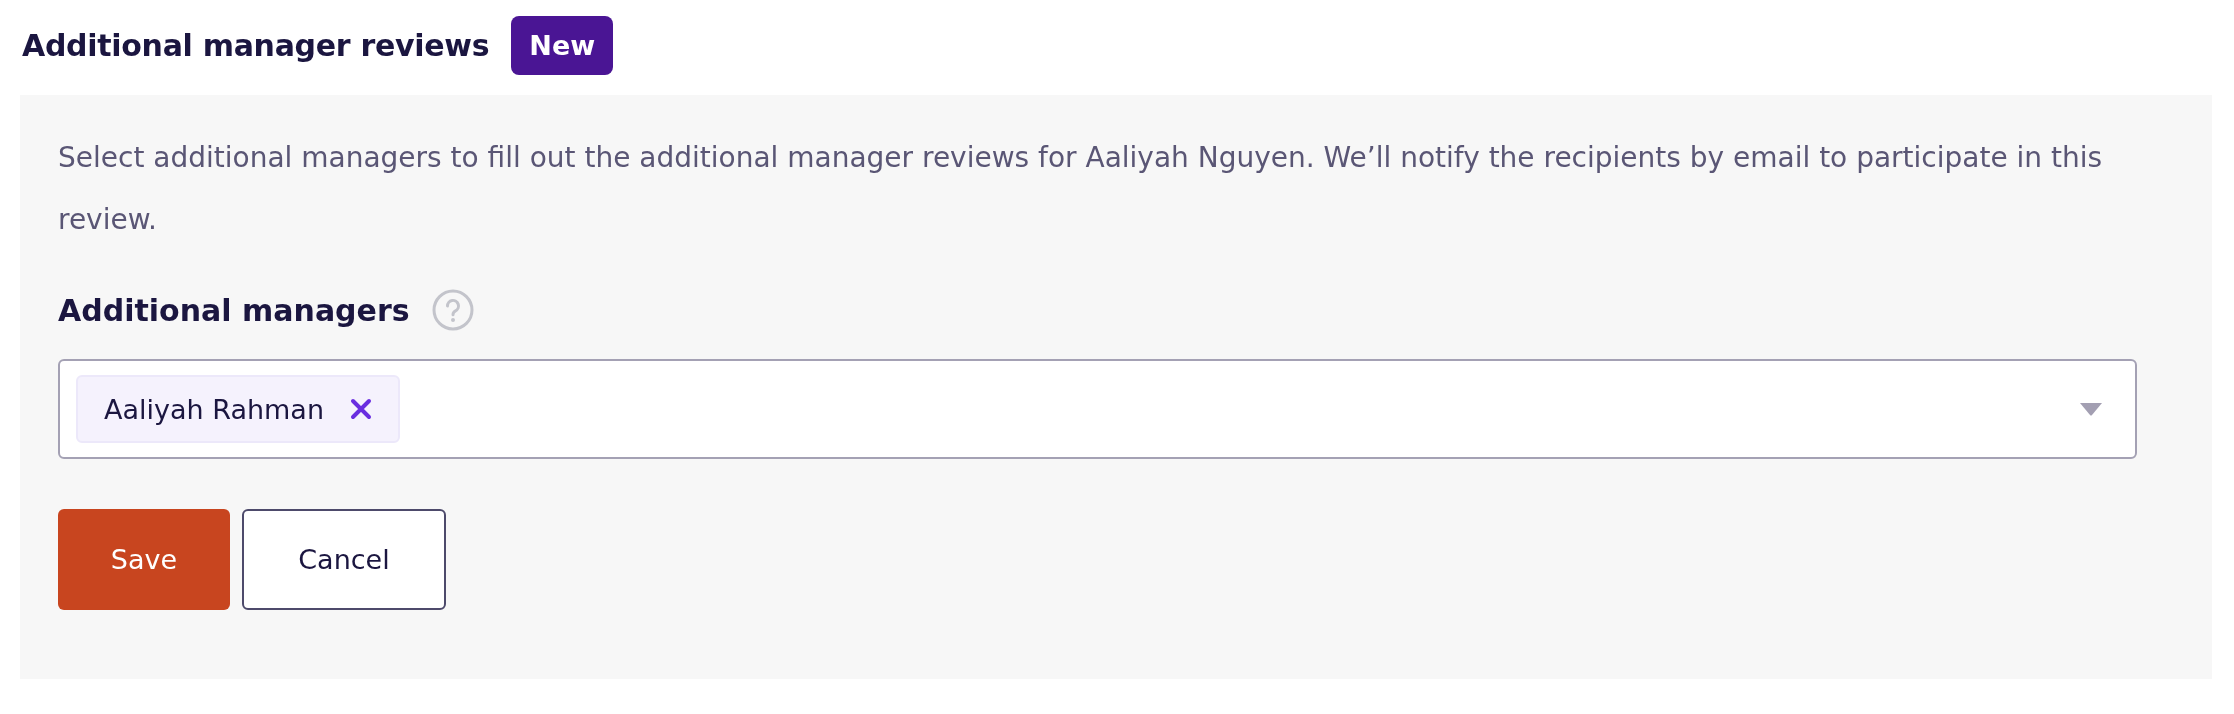 Image resolution: width=2234 pixels, height=714 pixels. What do you see at coordinates (214, 409) in the screenshot?
I see `chip-label: Aaliyah Rahman` at bounding box center [214, 409].